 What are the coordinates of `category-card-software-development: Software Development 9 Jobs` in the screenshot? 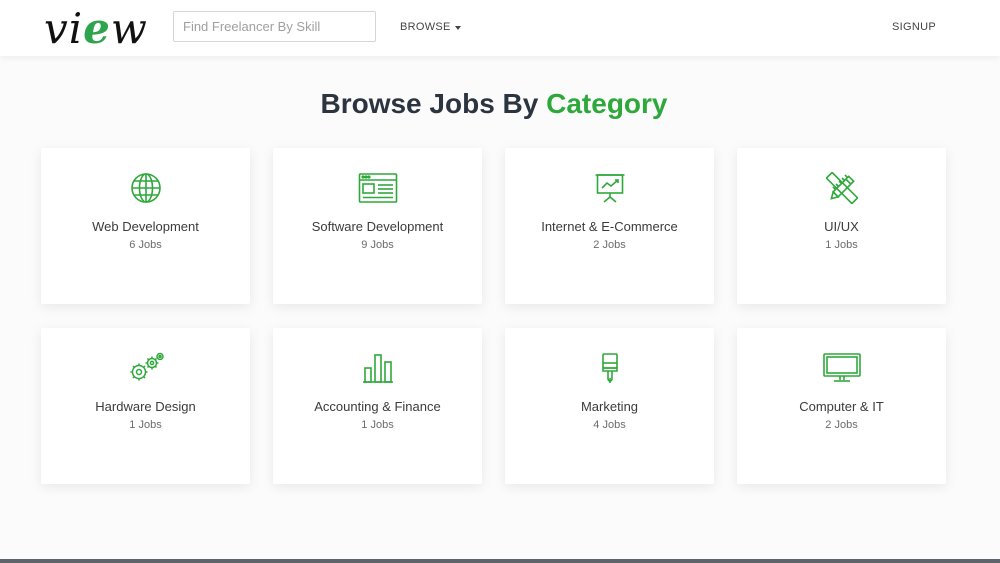 It's located at (377, 226).